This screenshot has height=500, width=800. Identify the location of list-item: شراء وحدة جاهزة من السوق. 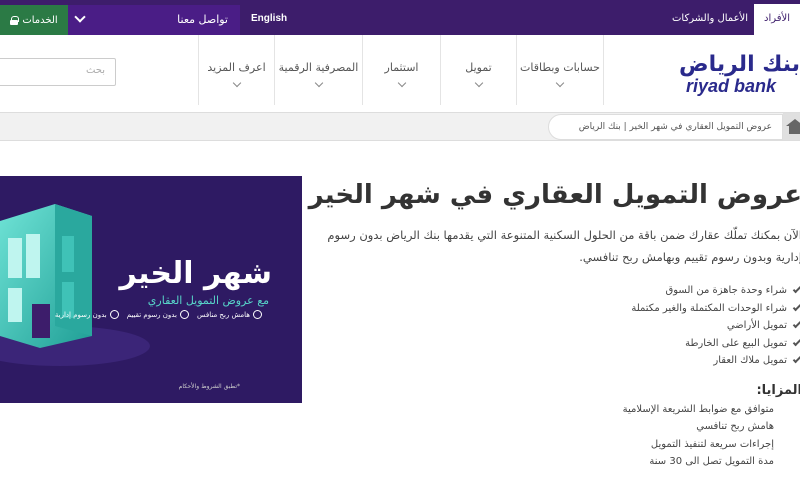
(561, 291).